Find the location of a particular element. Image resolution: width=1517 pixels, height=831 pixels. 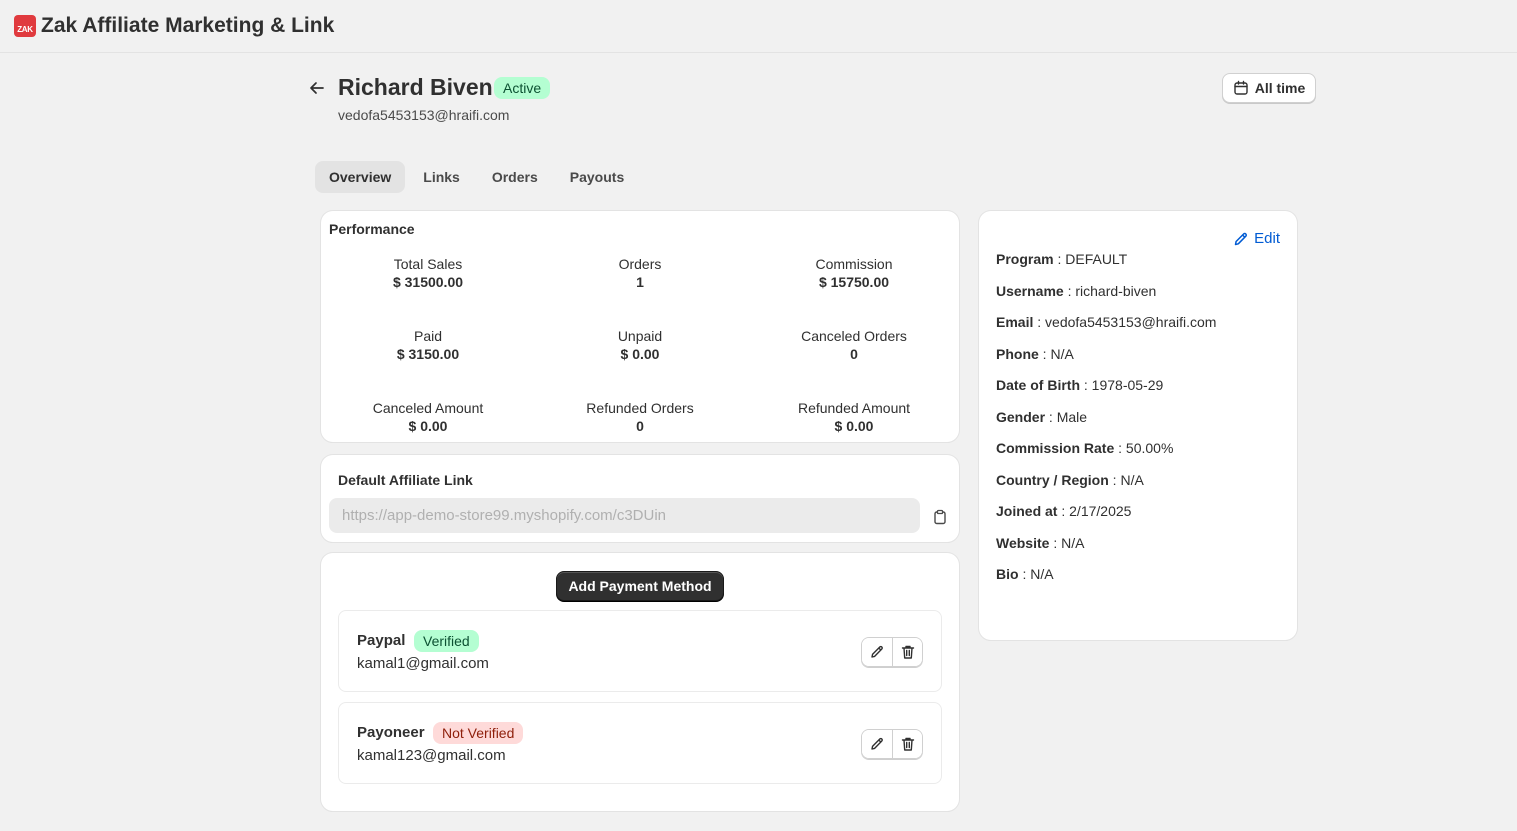

profile-row-website: Website : N/A is located at coordinates (1040, 543).